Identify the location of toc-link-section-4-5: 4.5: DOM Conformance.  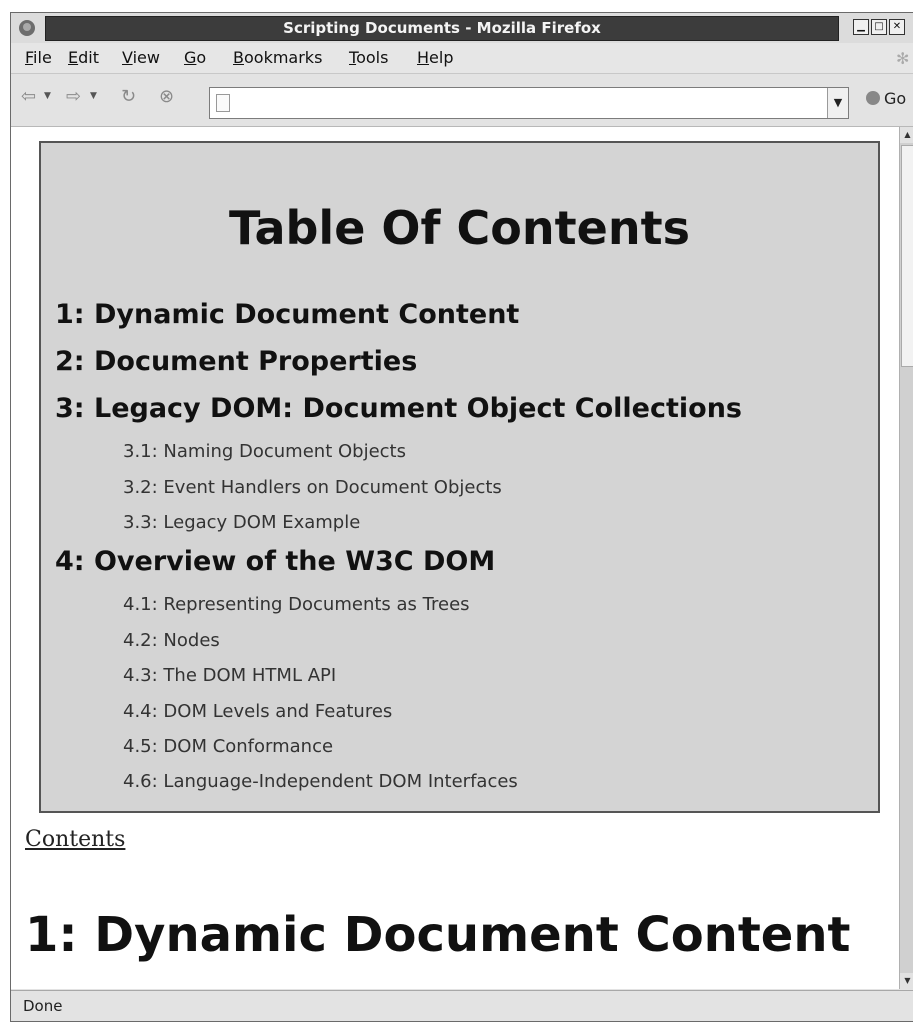
(228, 746).